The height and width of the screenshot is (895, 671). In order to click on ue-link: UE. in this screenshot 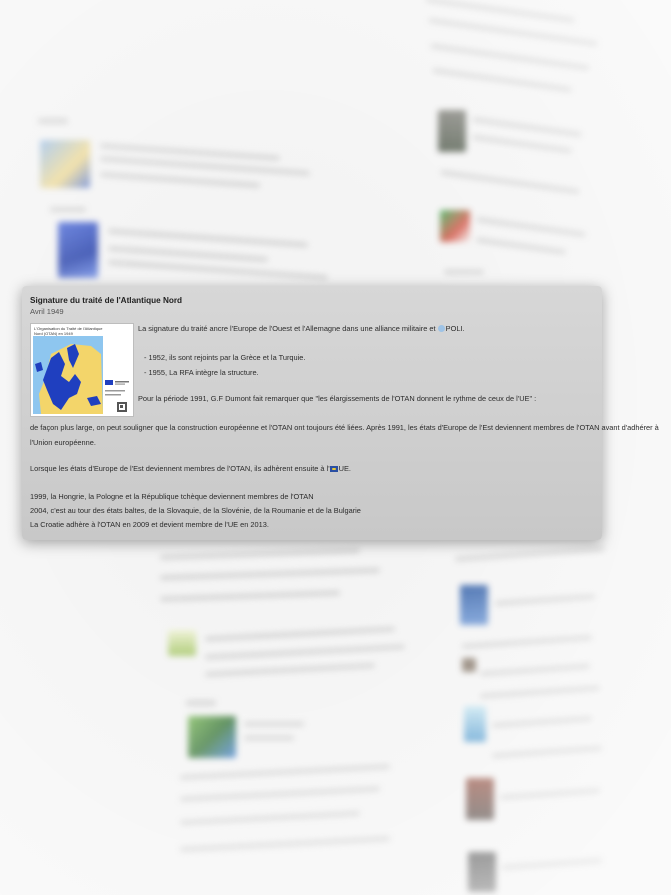, I will do `click(345, 468)`.